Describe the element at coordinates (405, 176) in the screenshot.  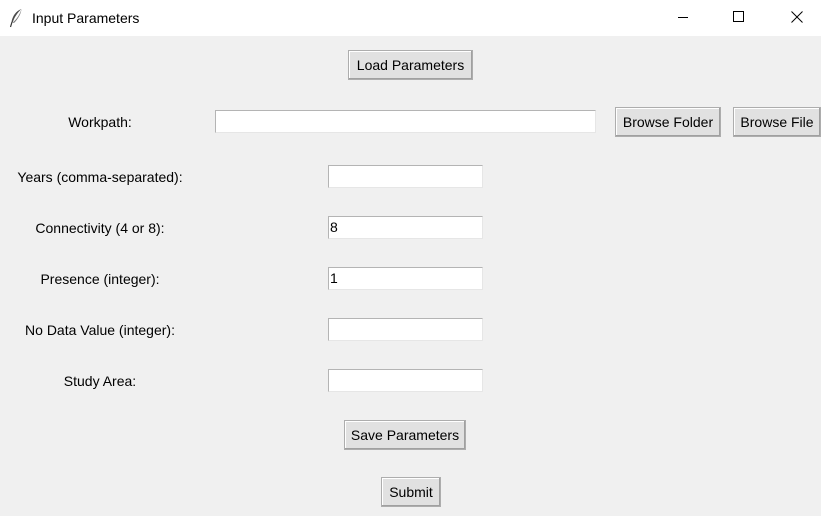
I see `years-input` at that location.